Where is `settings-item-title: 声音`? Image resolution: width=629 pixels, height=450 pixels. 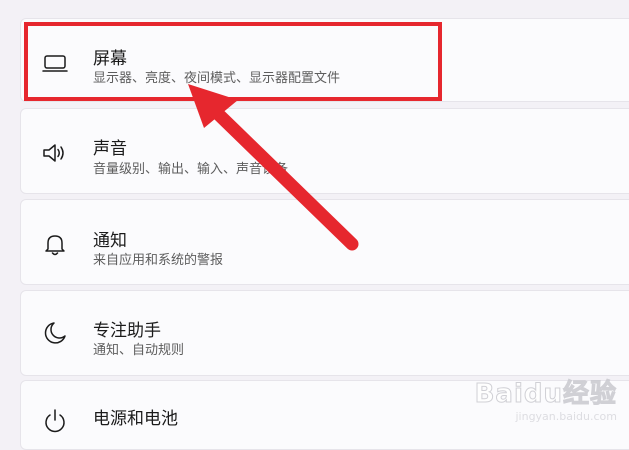
settings-item-title: 声音 is located at coordinates (110, 149).